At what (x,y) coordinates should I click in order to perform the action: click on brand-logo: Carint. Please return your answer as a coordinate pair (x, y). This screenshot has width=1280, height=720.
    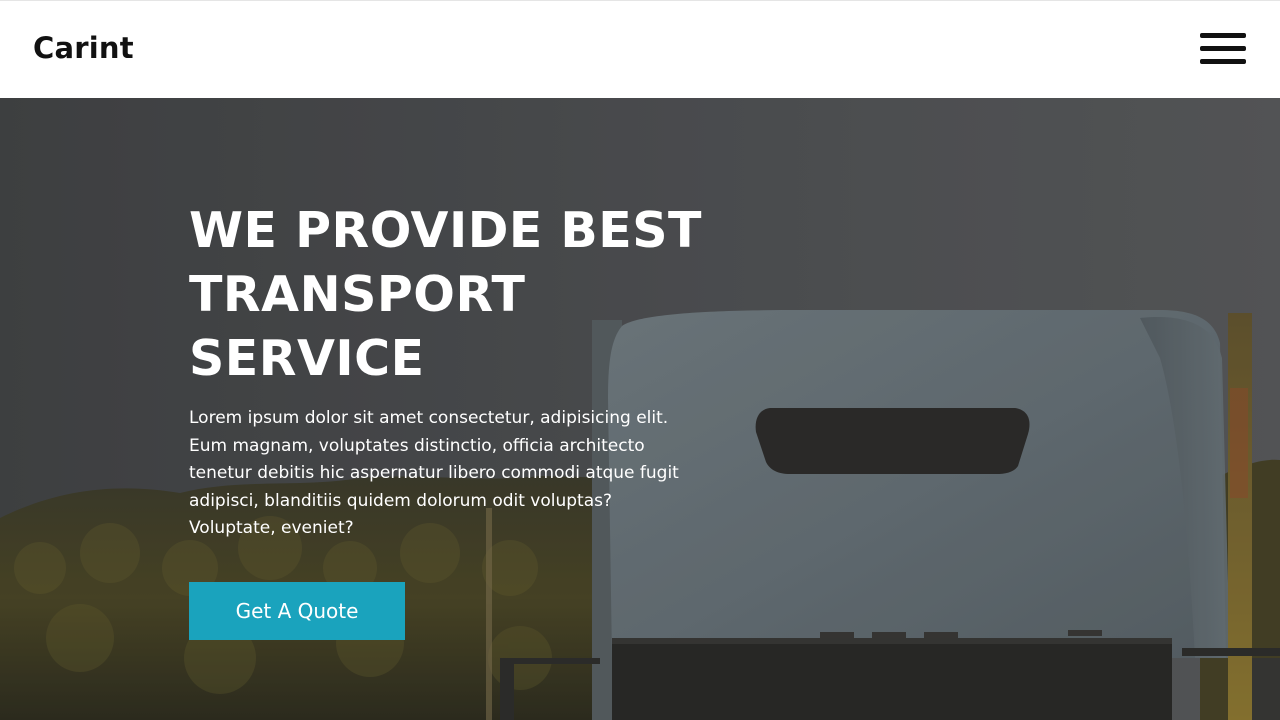
    Looking at the image, I should click on (83, 48).